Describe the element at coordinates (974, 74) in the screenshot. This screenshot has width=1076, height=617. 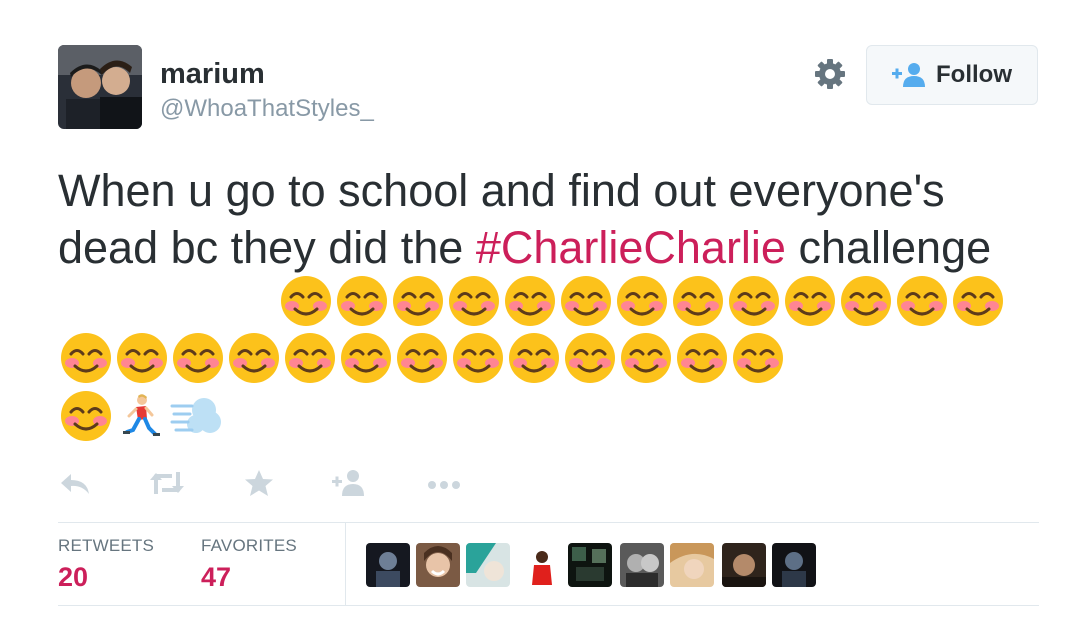
I see `follow-button-label: Follow` at that location.